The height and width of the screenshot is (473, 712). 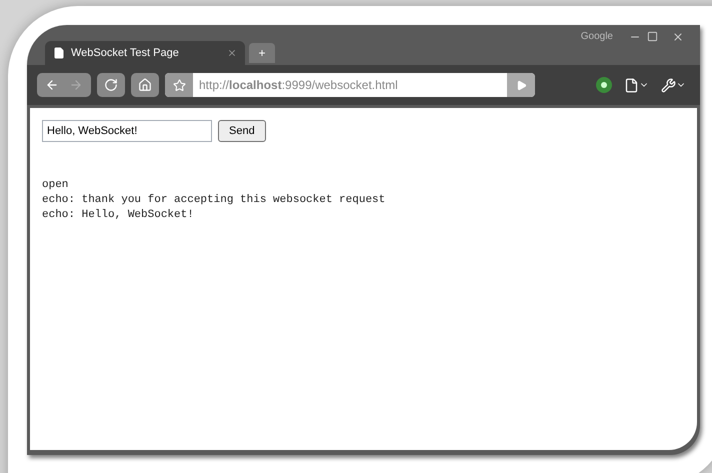 I want to click on go-icon, so click(x=521, y=85).